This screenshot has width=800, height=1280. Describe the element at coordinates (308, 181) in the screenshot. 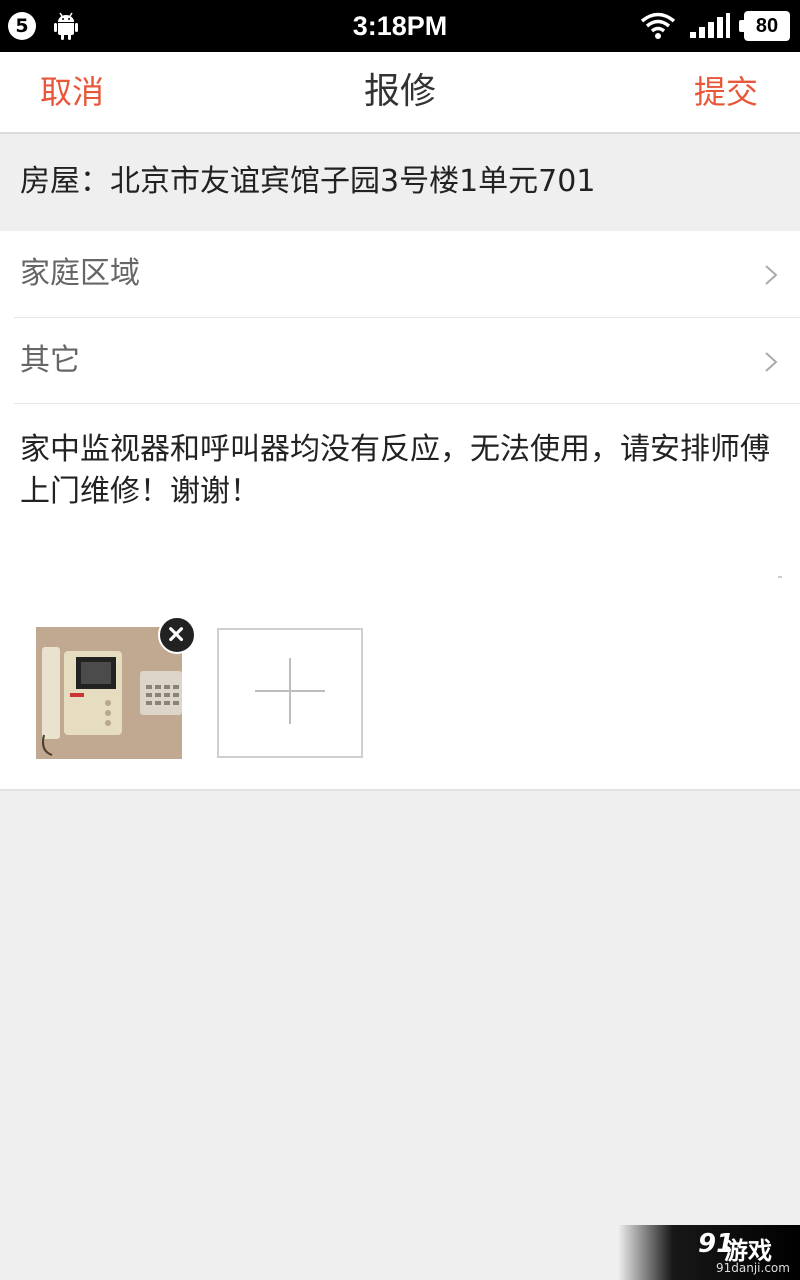

I see `house-address: 房屋：北京市友谊宾馆子园3号楼1单元701` at that location.